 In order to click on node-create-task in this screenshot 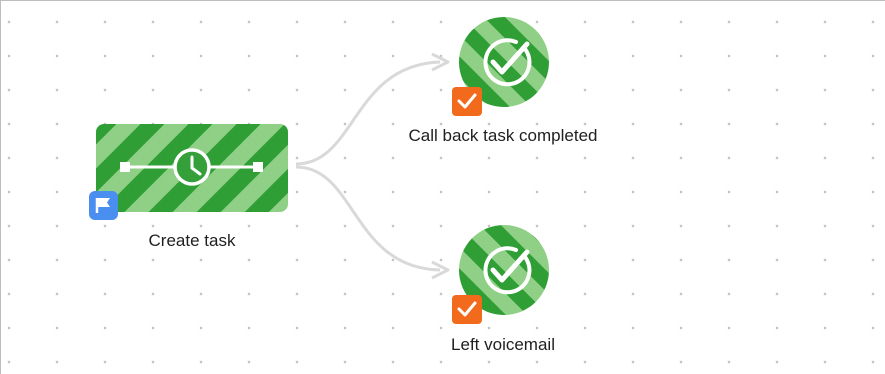, I will do `click(188, 172)`.